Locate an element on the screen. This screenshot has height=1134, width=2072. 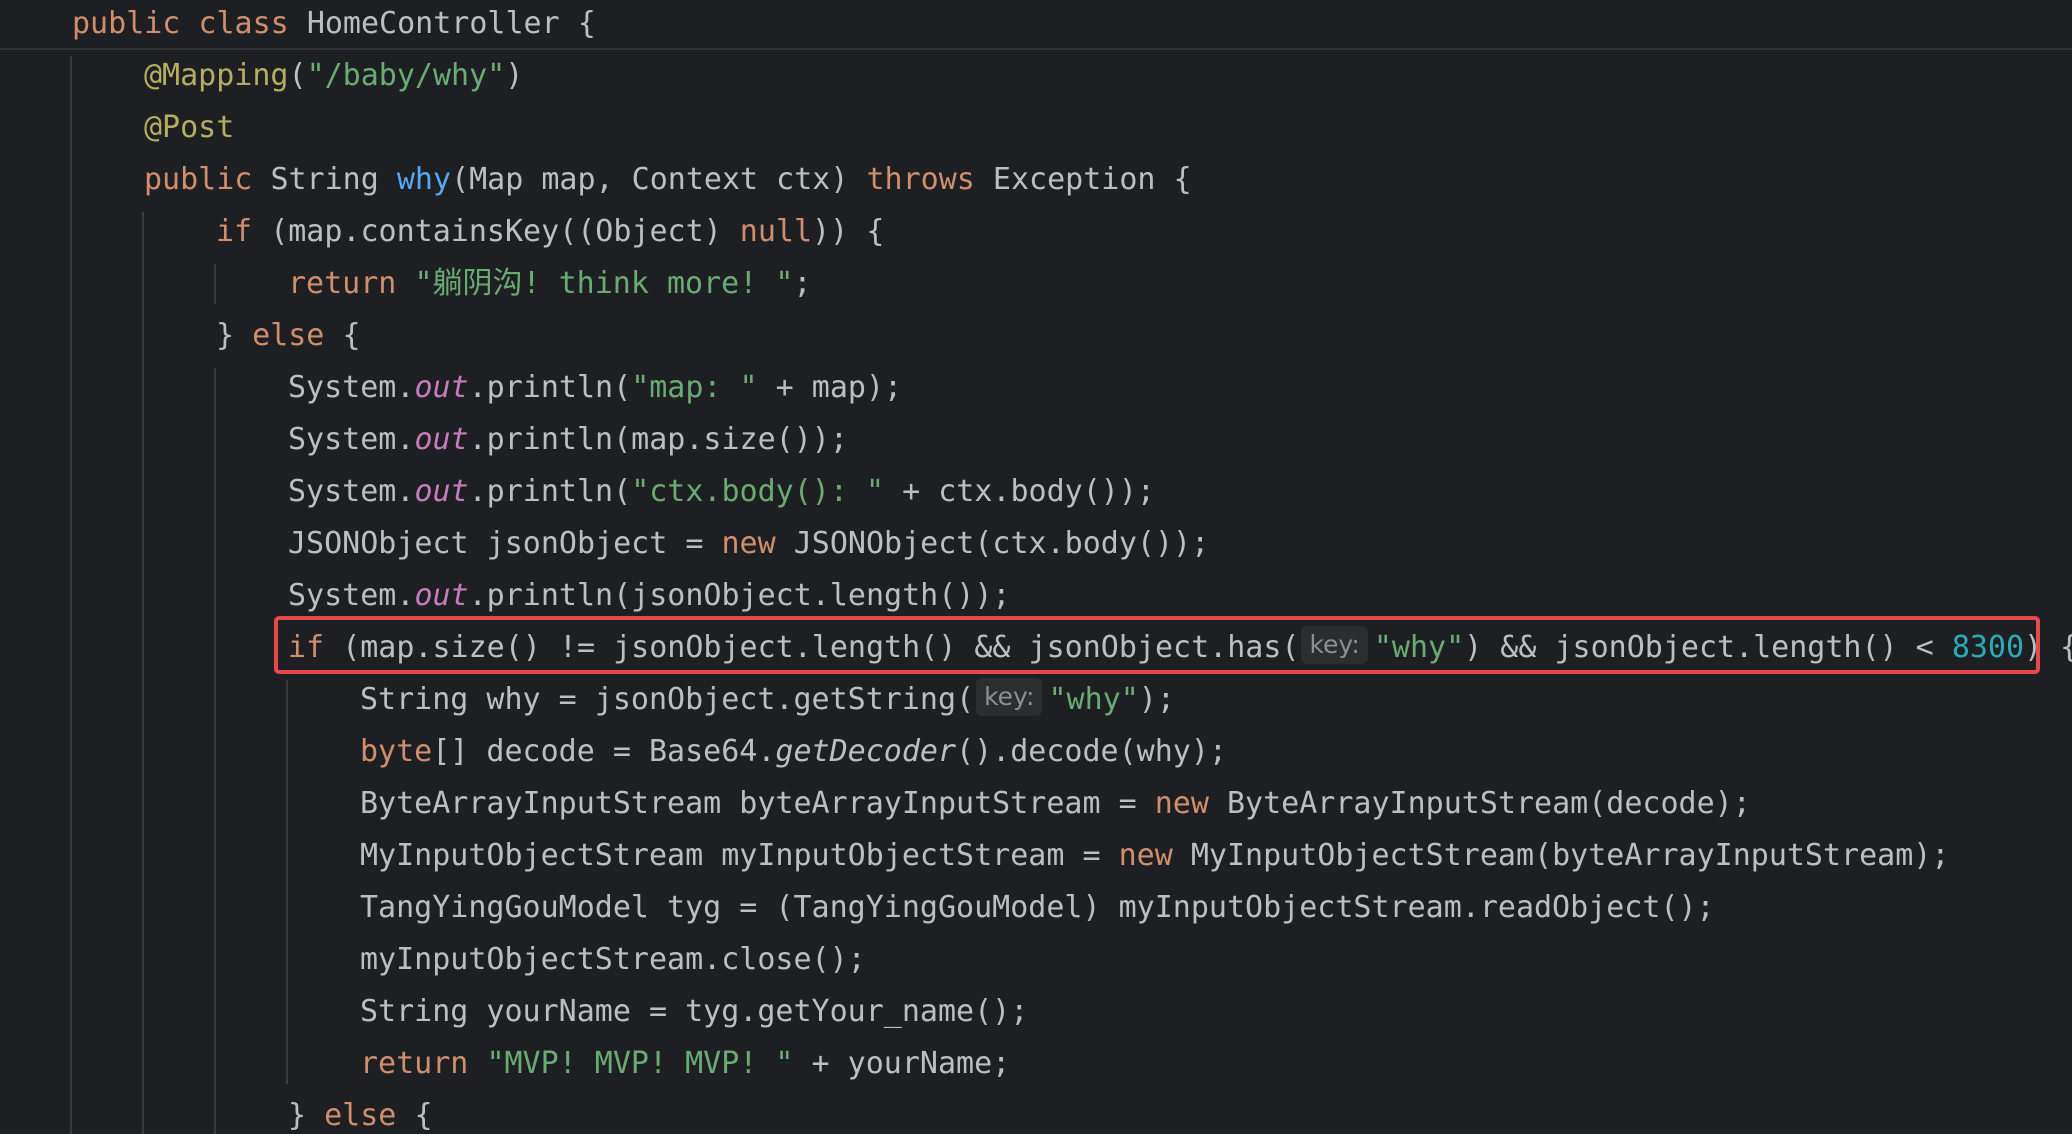
code-token: String is located at coordinates (333, 179).